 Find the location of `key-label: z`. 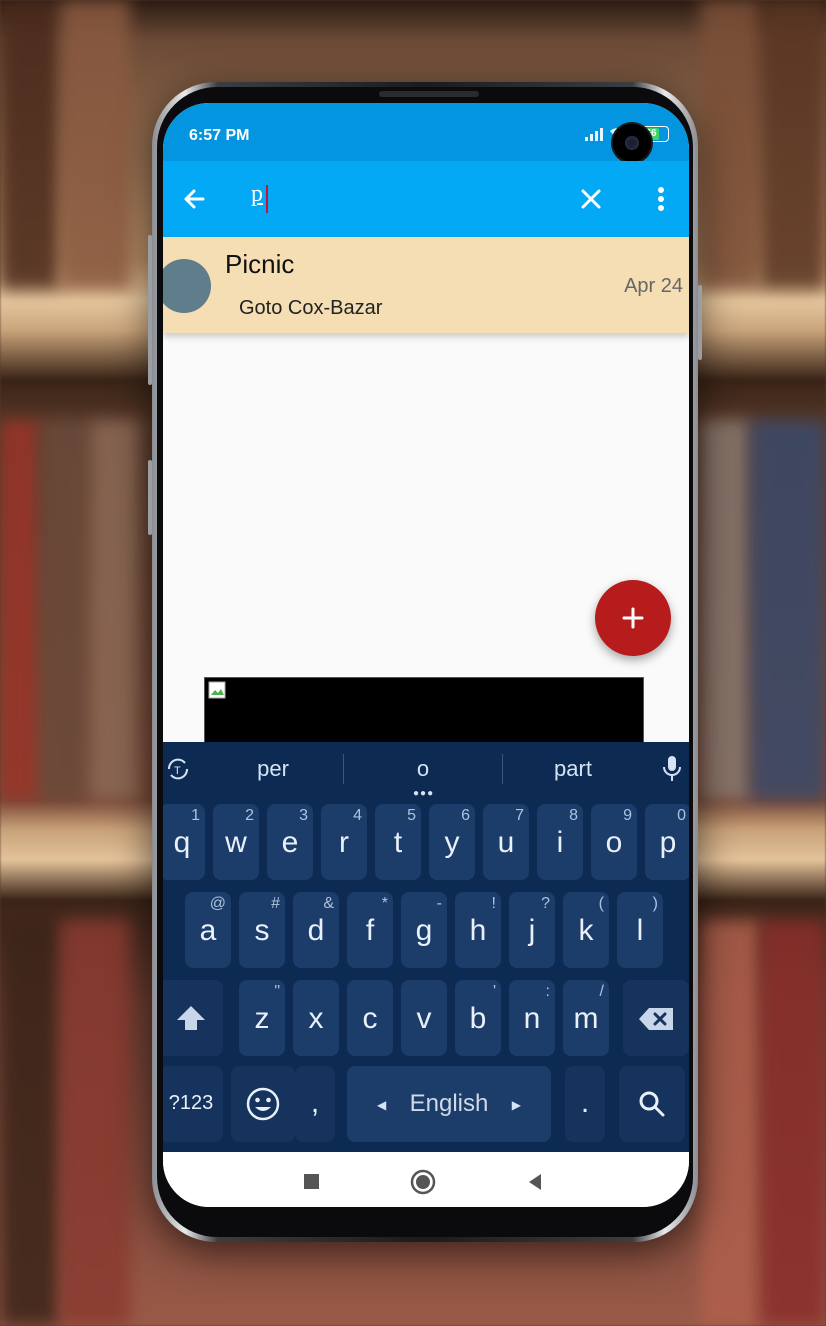

key-label: z is located at coordinates (262, 1018).